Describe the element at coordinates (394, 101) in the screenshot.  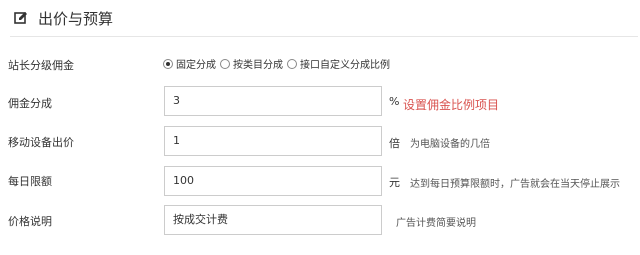
I see `percent-unit: %` at that location.